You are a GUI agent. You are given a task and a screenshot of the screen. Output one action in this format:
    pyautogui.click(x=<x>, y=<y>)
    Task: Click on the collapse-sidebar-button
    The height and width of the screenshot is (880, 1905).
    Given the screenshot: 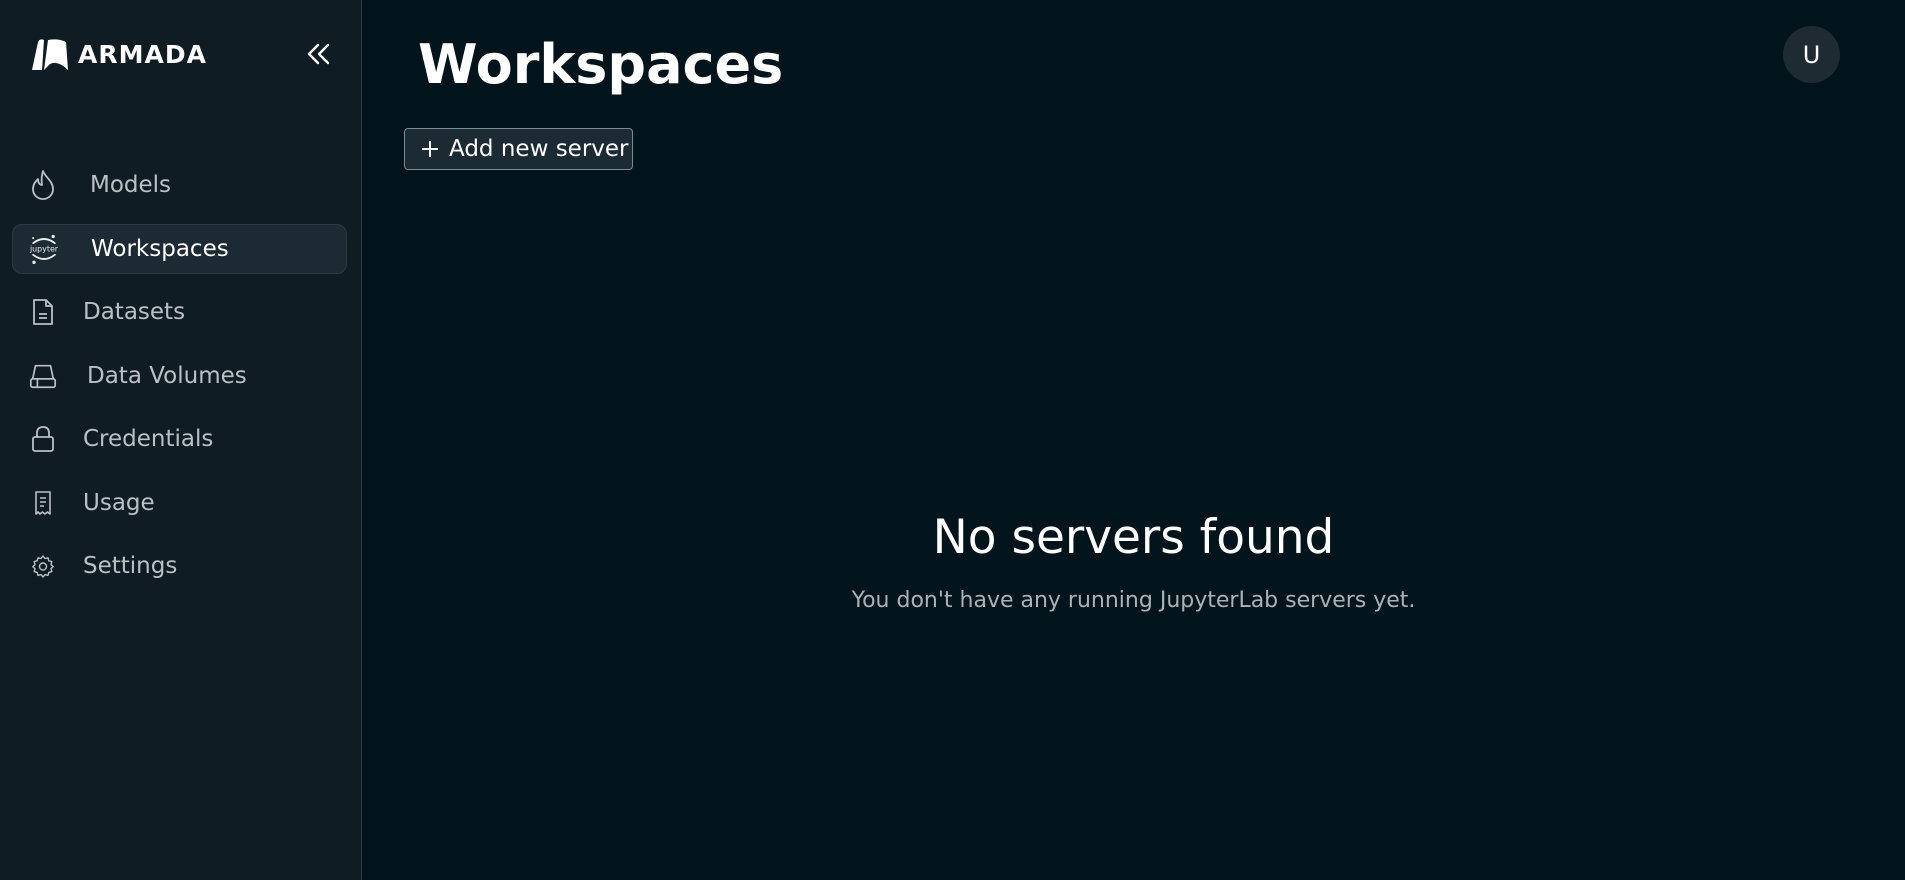 What is the action you would take?
    pyautogui.click(x=318, y=54)
    